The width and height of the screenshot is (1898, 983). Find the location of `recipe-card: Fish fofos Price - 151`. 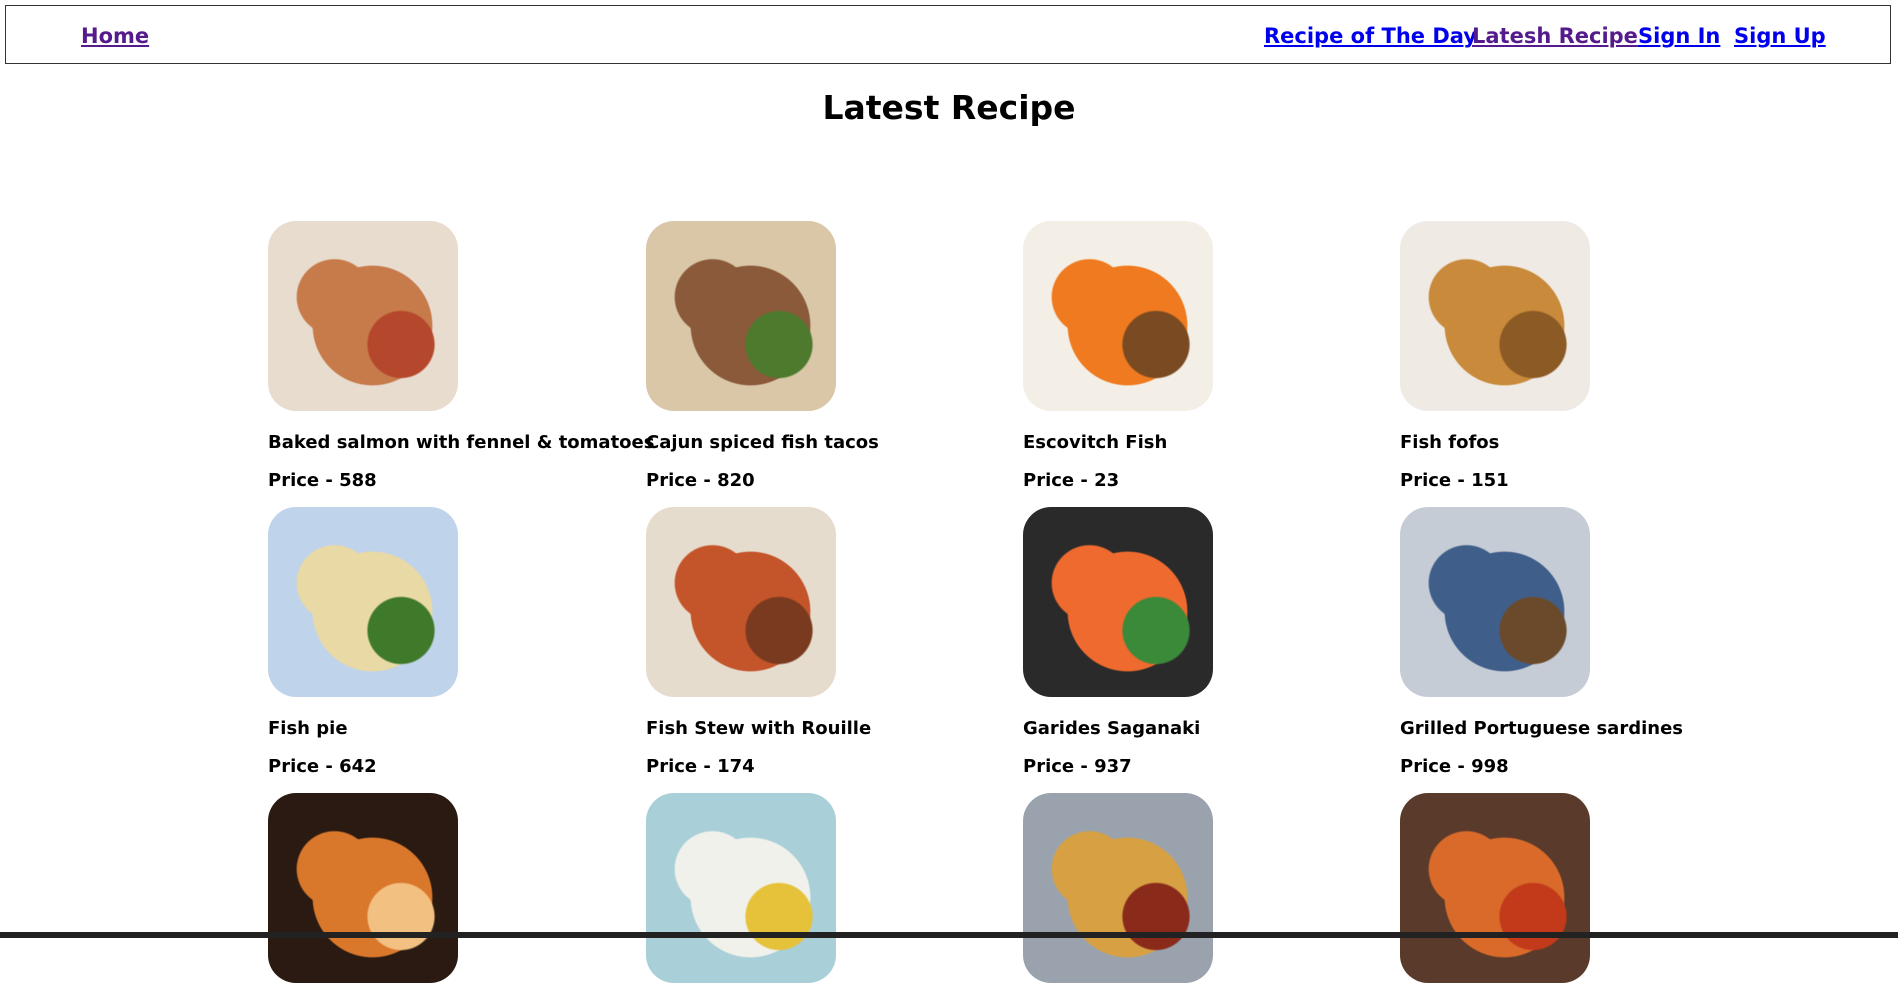

recipe-card: Fish fofos Price - 151 is located at coordinates (1585, 356).